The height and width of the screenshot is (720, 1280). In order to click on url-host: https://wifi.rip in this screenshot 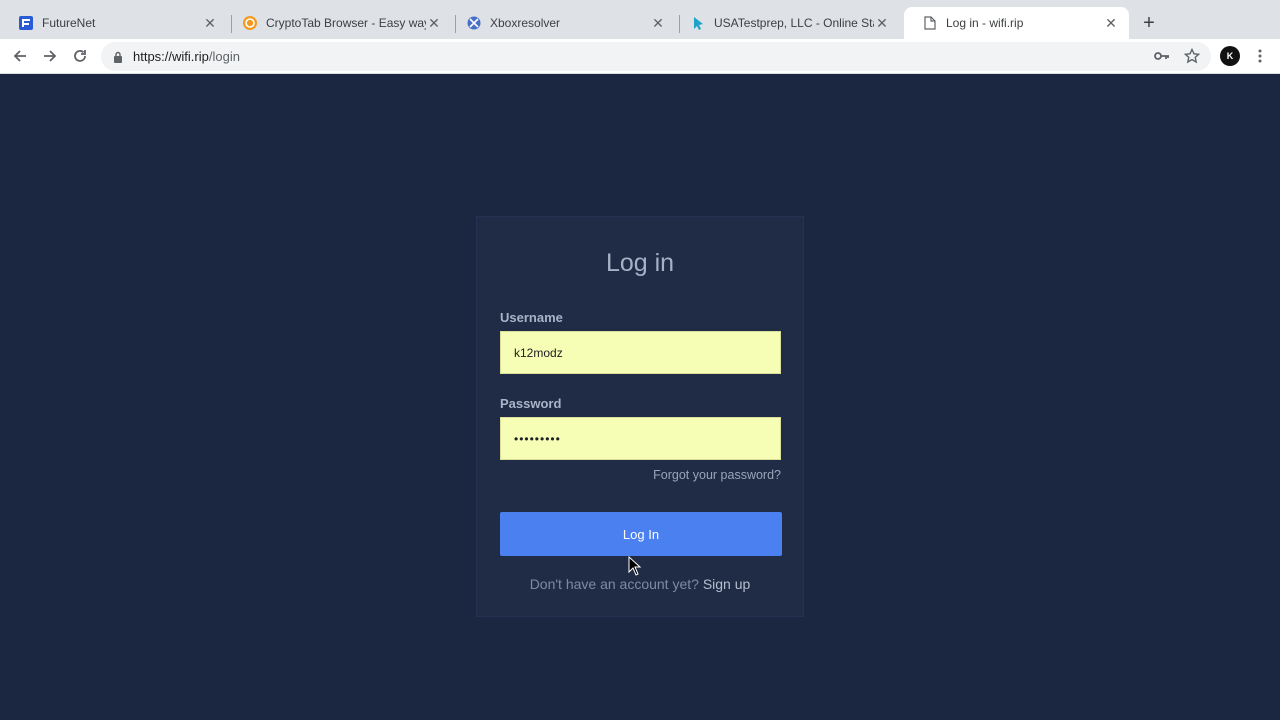, I will do `click(171, 56)`.